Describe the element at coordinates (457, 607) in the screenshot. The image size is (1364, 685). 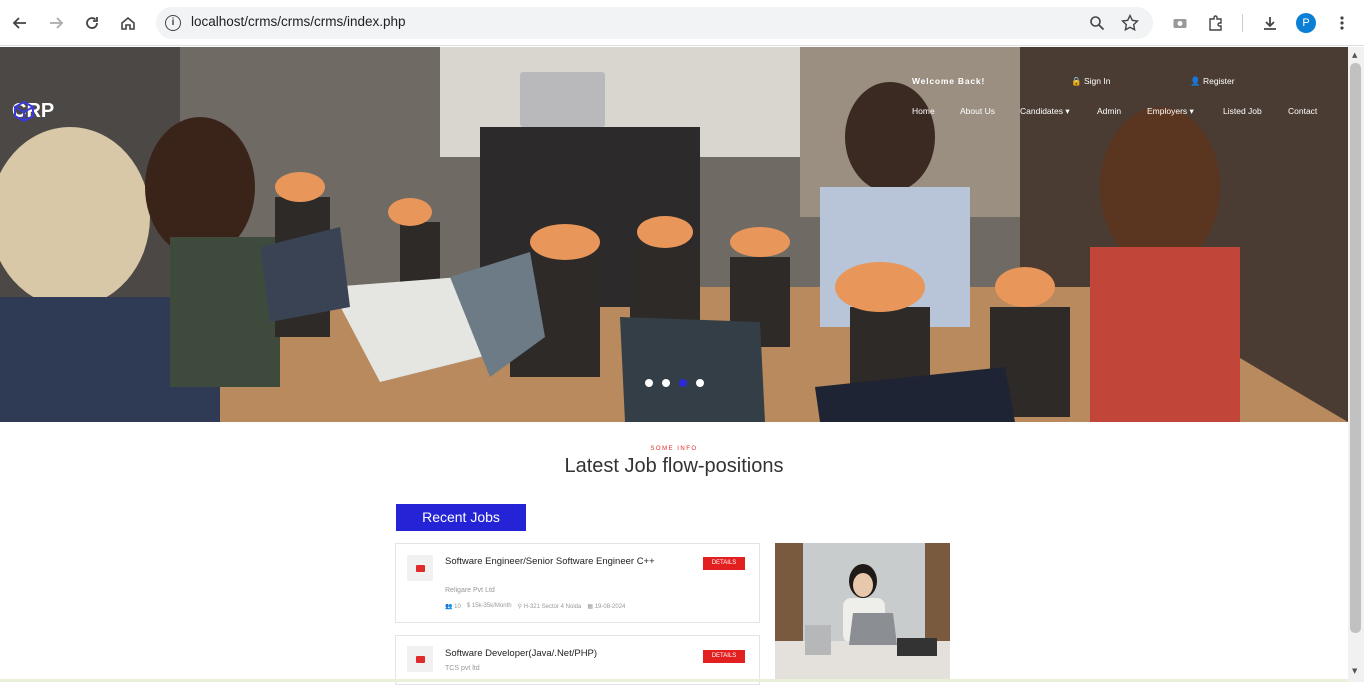
I see `openings-value: 10` at that location.